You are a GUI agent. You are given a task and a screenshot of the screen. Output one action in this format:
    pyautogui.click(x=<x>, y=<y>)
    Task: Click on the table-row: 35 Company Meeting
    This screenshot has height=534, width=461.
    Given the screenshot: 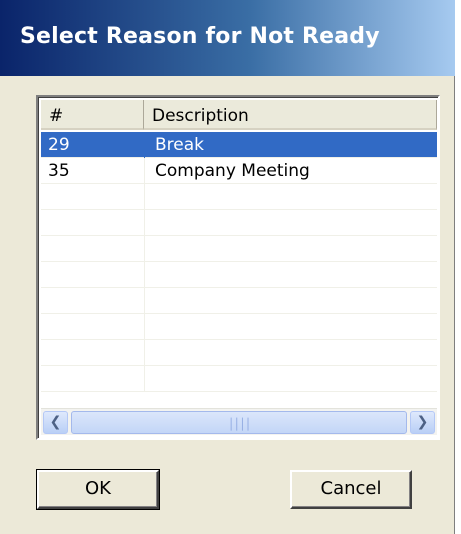 What is the action you would take?
    pyautogui.click(x=239, y=171)
    